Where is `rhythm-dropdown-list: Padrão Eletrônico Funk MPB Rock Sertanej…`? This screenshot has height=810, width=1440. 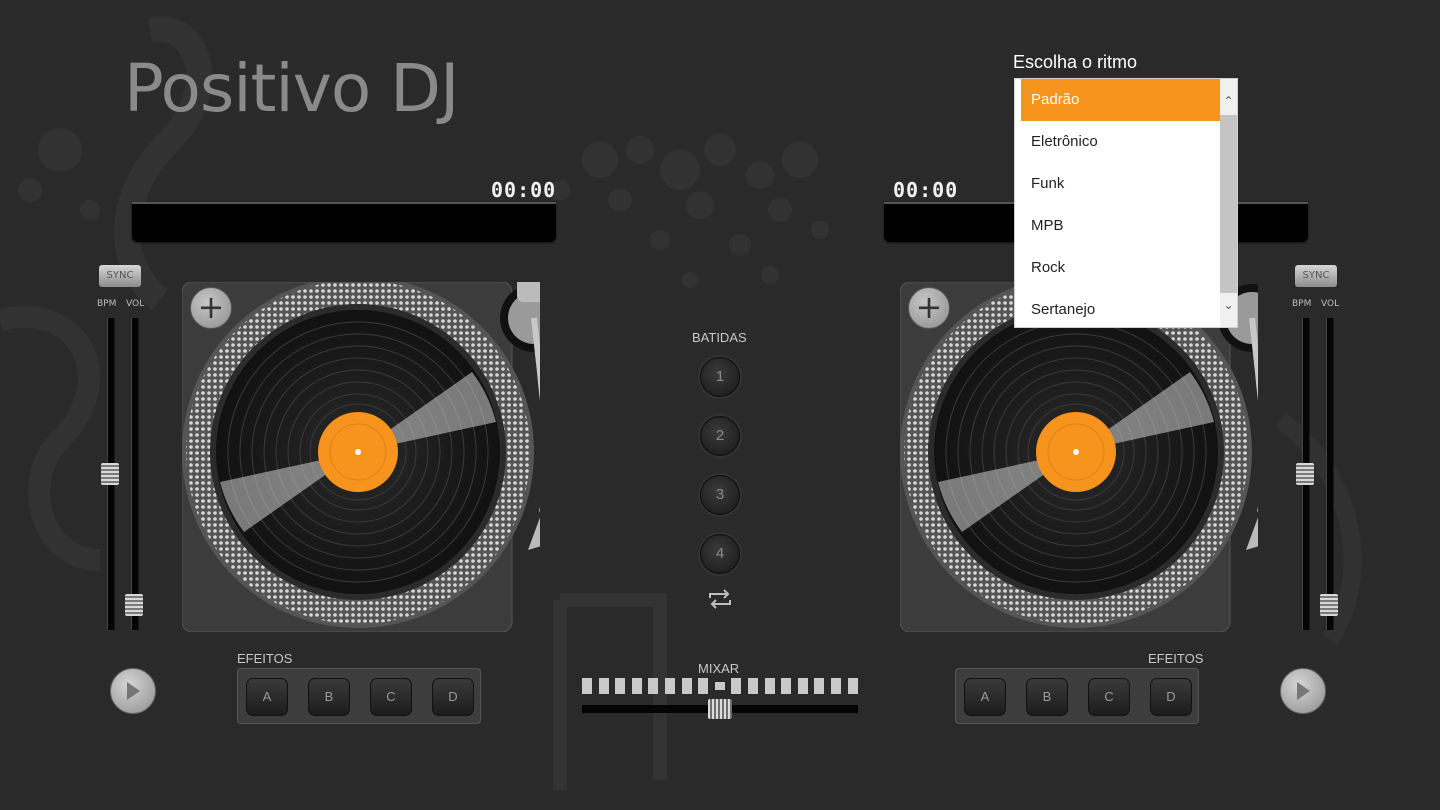 rhythm-dropdown-list: Padrão Eletrônico Funk MPB Rock Sertanej… is located at coordinates (1126, 203).